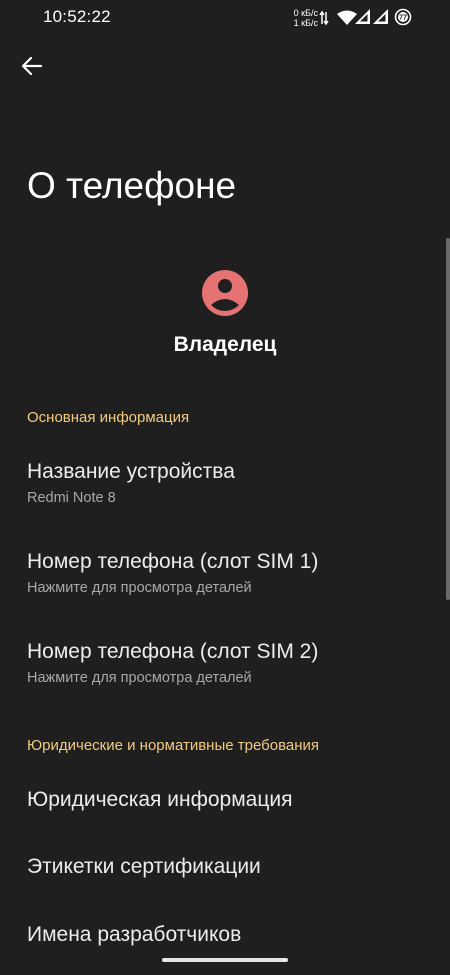 The image size is (450, 975). Describe the element at coordinates (131, 471) in the screenshot. I see `item-title: Название устройства` at that location.